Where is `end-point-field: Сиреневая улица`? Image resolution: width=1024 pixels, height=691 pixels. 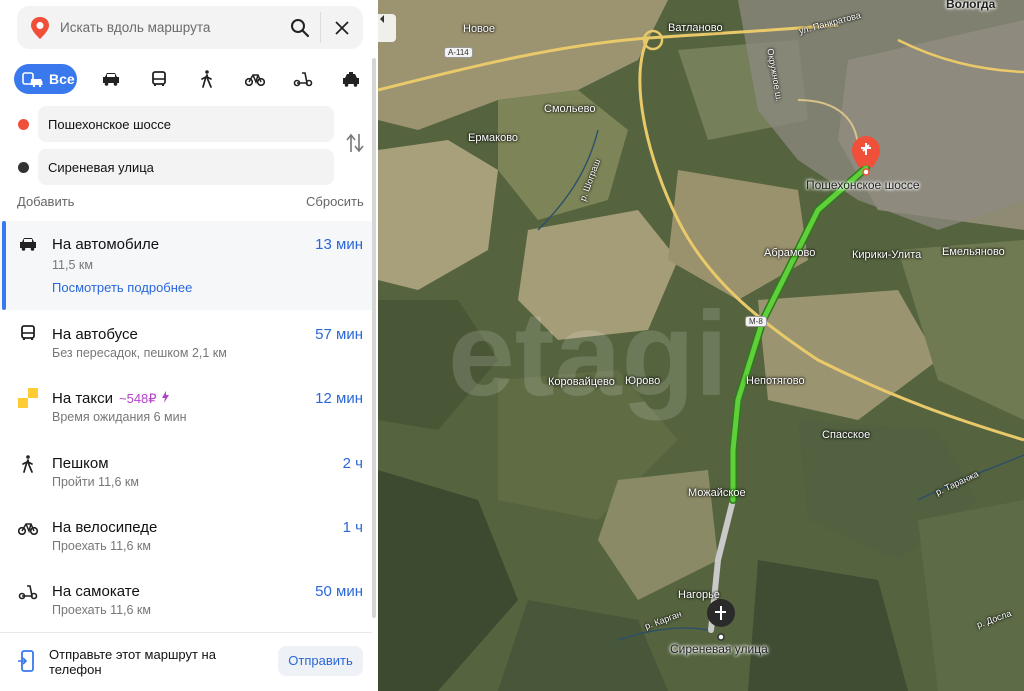 end-point-field: Сиреневая улица is located at coordinates (186, 167).